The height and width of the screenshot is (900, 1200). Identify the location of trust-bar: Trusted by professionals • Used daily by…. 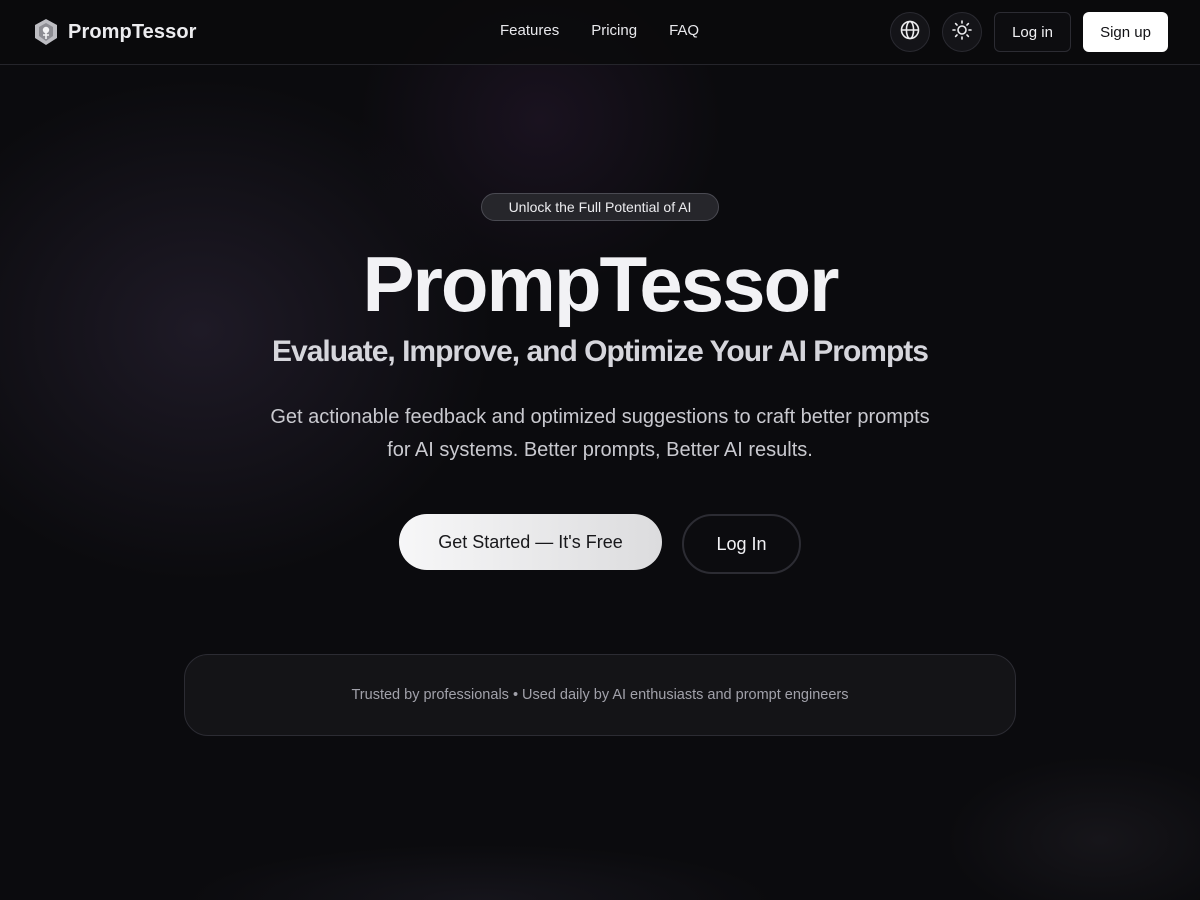
(600, 695).